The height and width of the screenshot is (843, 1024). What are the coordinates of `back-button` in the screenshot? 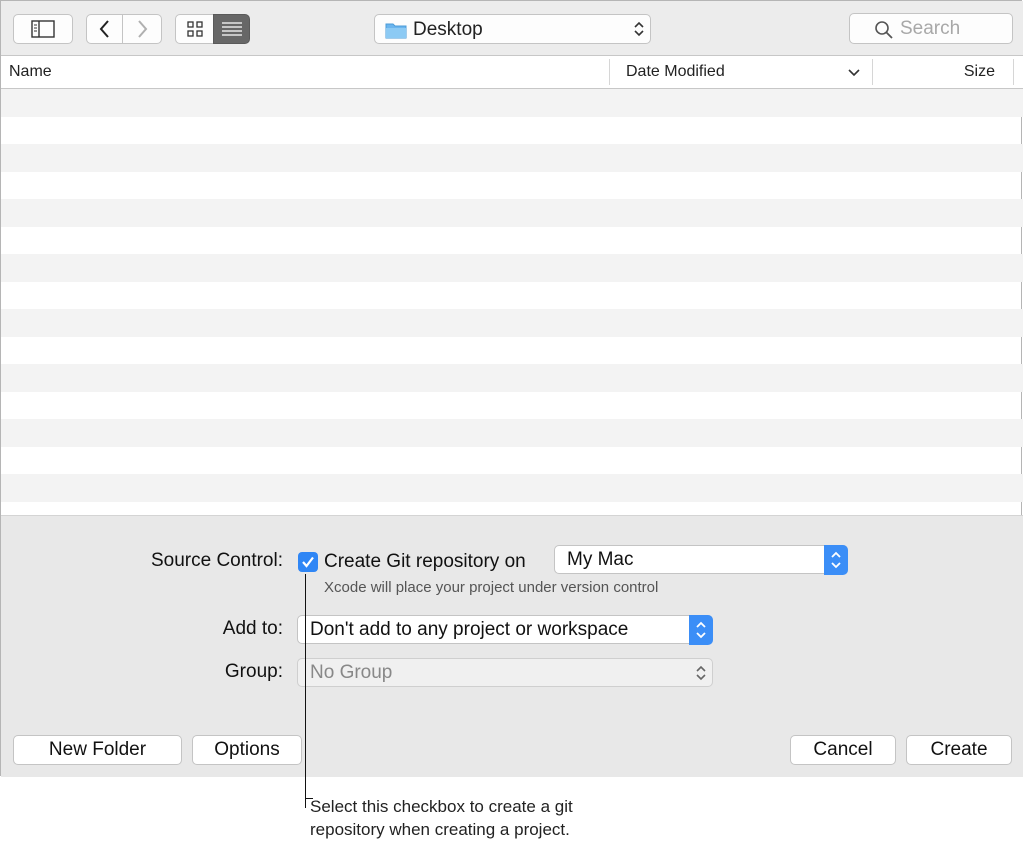 It's located at (104, 29).